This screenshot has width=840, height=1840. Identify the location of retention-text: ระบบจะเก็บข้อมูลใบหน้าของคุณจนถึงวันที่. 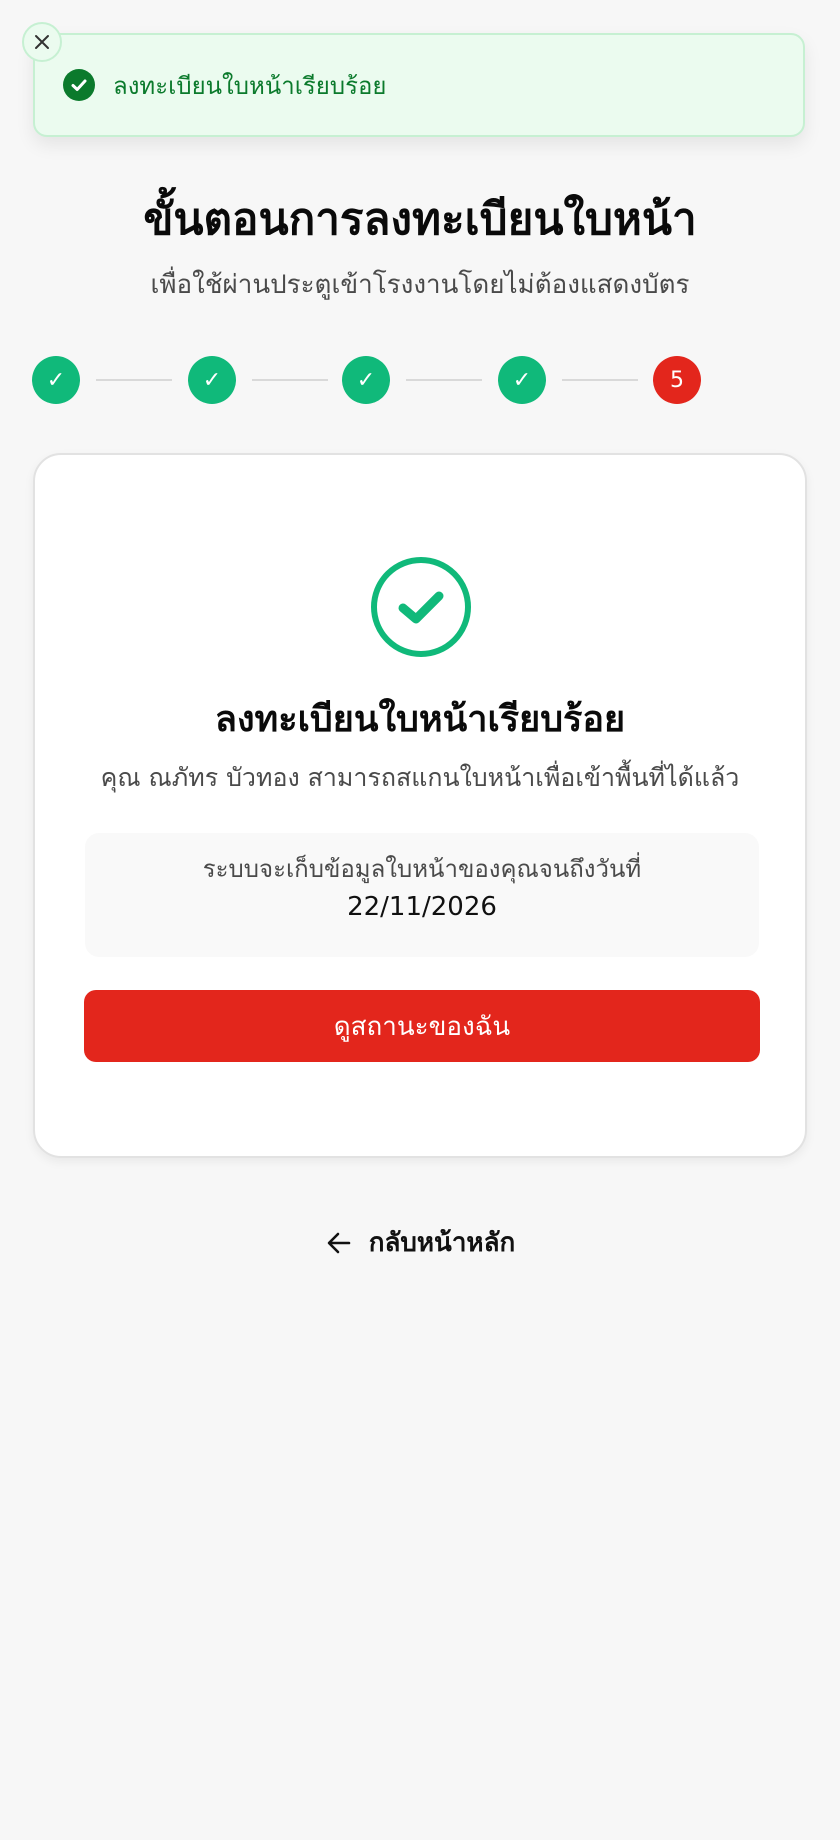
(422, 869).